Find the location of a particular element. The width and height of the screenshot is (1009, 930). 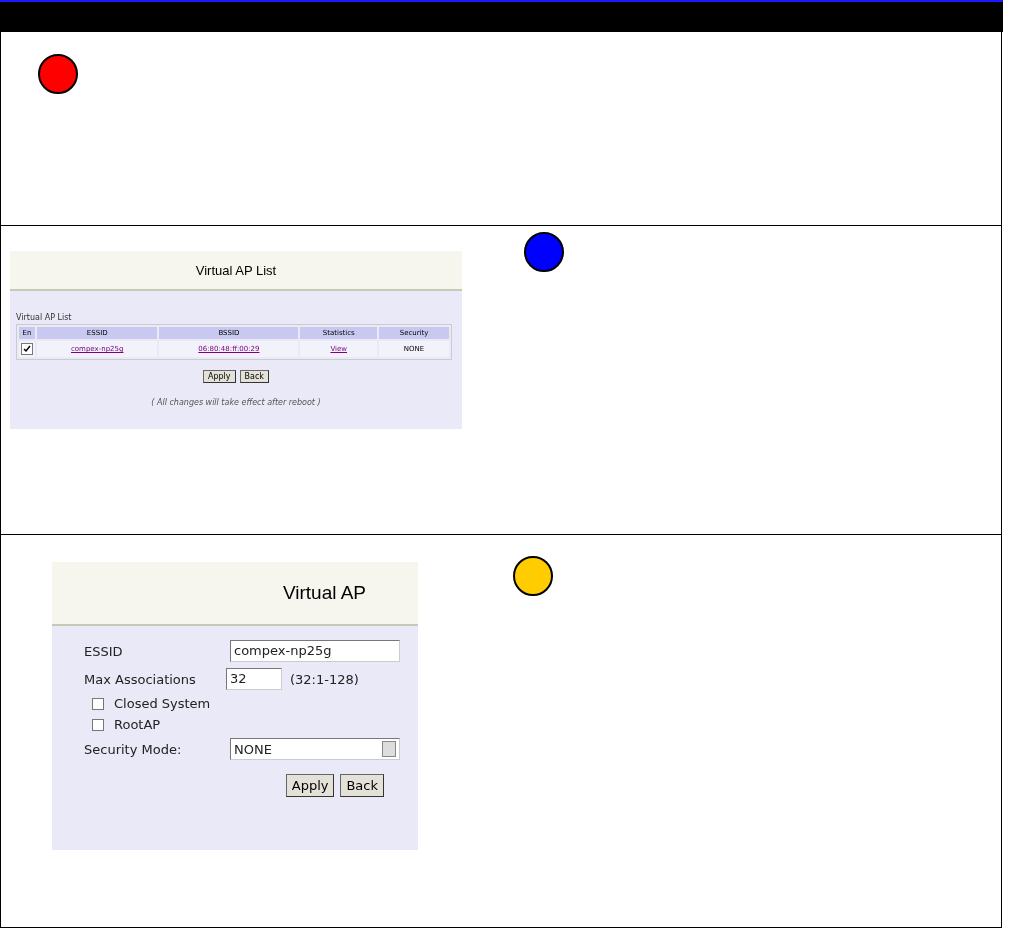

security-mode-dropdown: NONE is located at coordinates (315, 749).